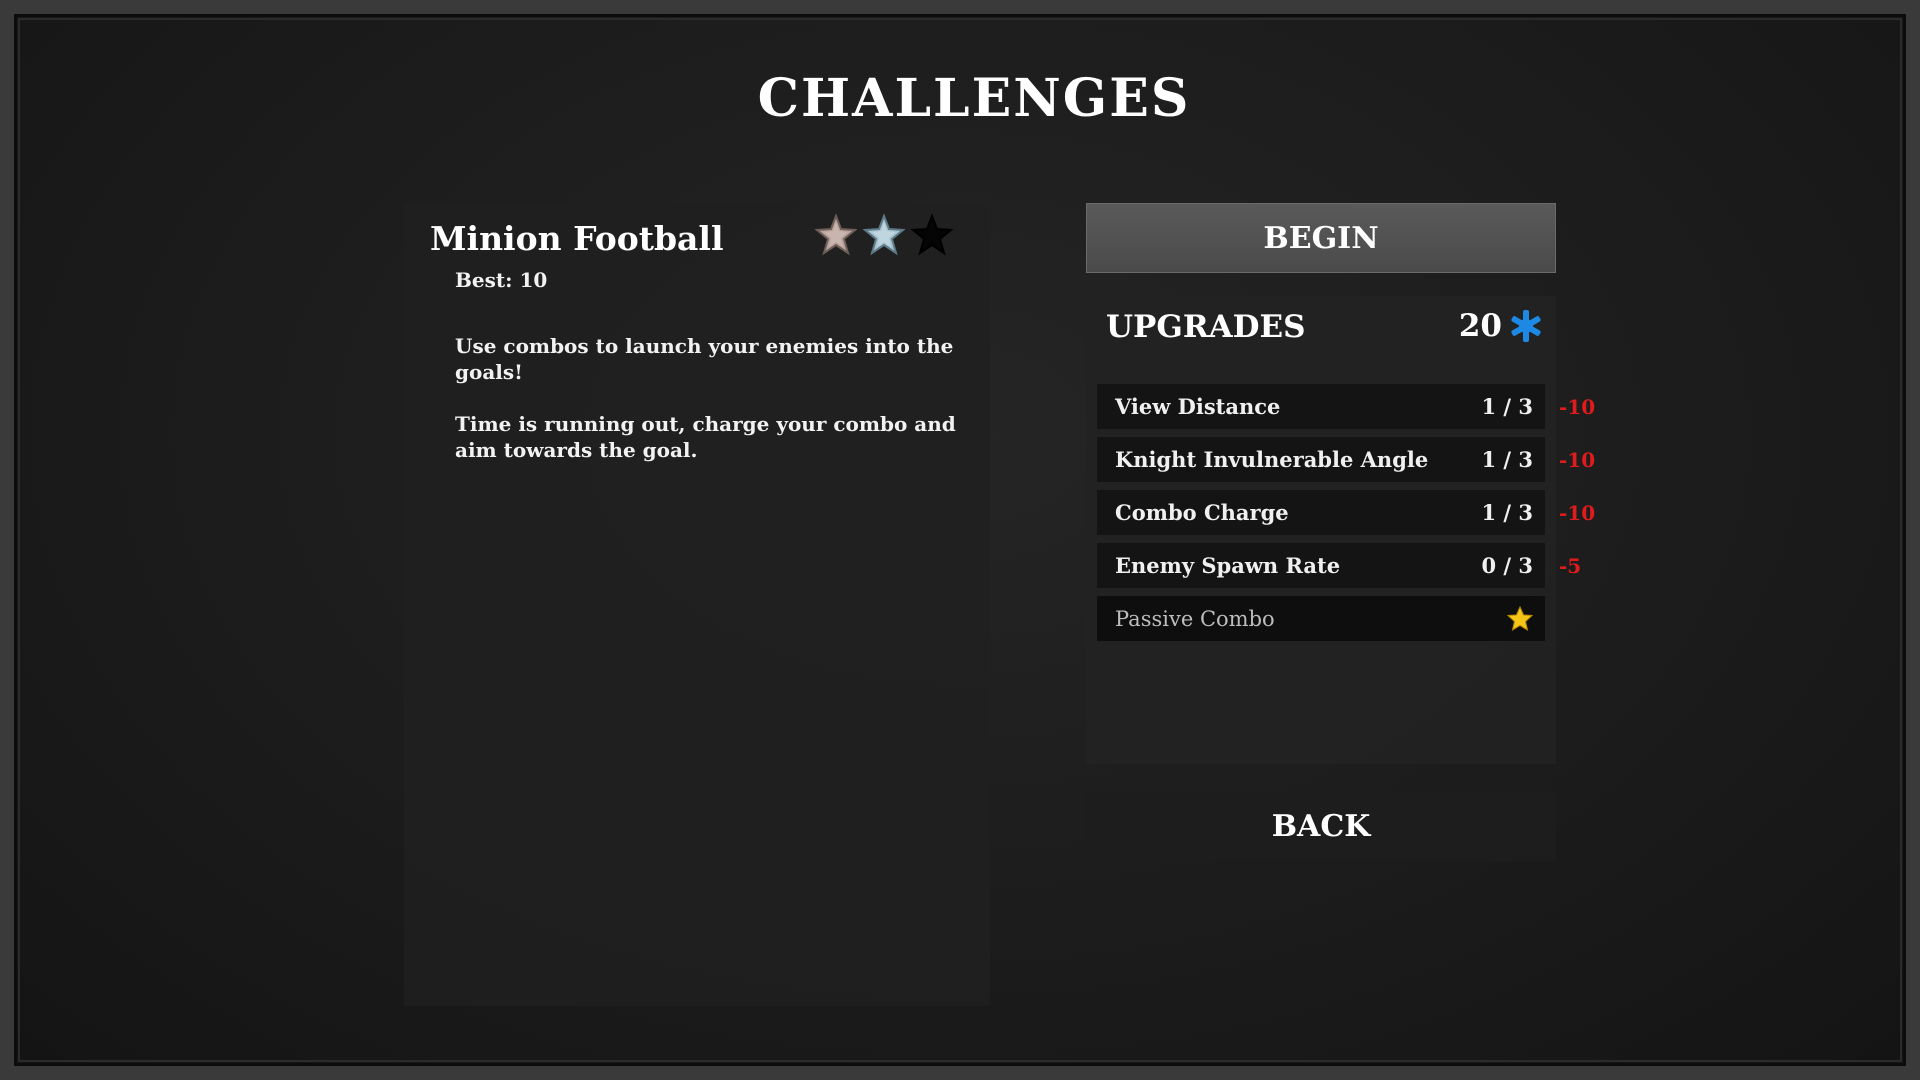 The height and width of the screenshot is (1080, 1920). Describe the element at coordinates (1206, 327) in the screenshot. I see `upgrades-title: UPGRADES` at that location.